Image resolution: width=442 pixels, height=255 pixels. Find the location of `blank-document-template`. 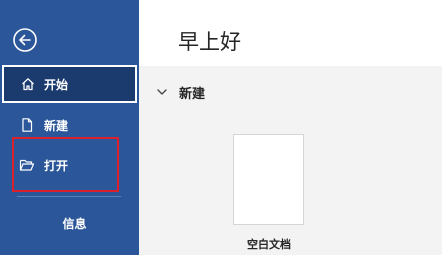

blank-document-template is located at coordinates (268, 179).